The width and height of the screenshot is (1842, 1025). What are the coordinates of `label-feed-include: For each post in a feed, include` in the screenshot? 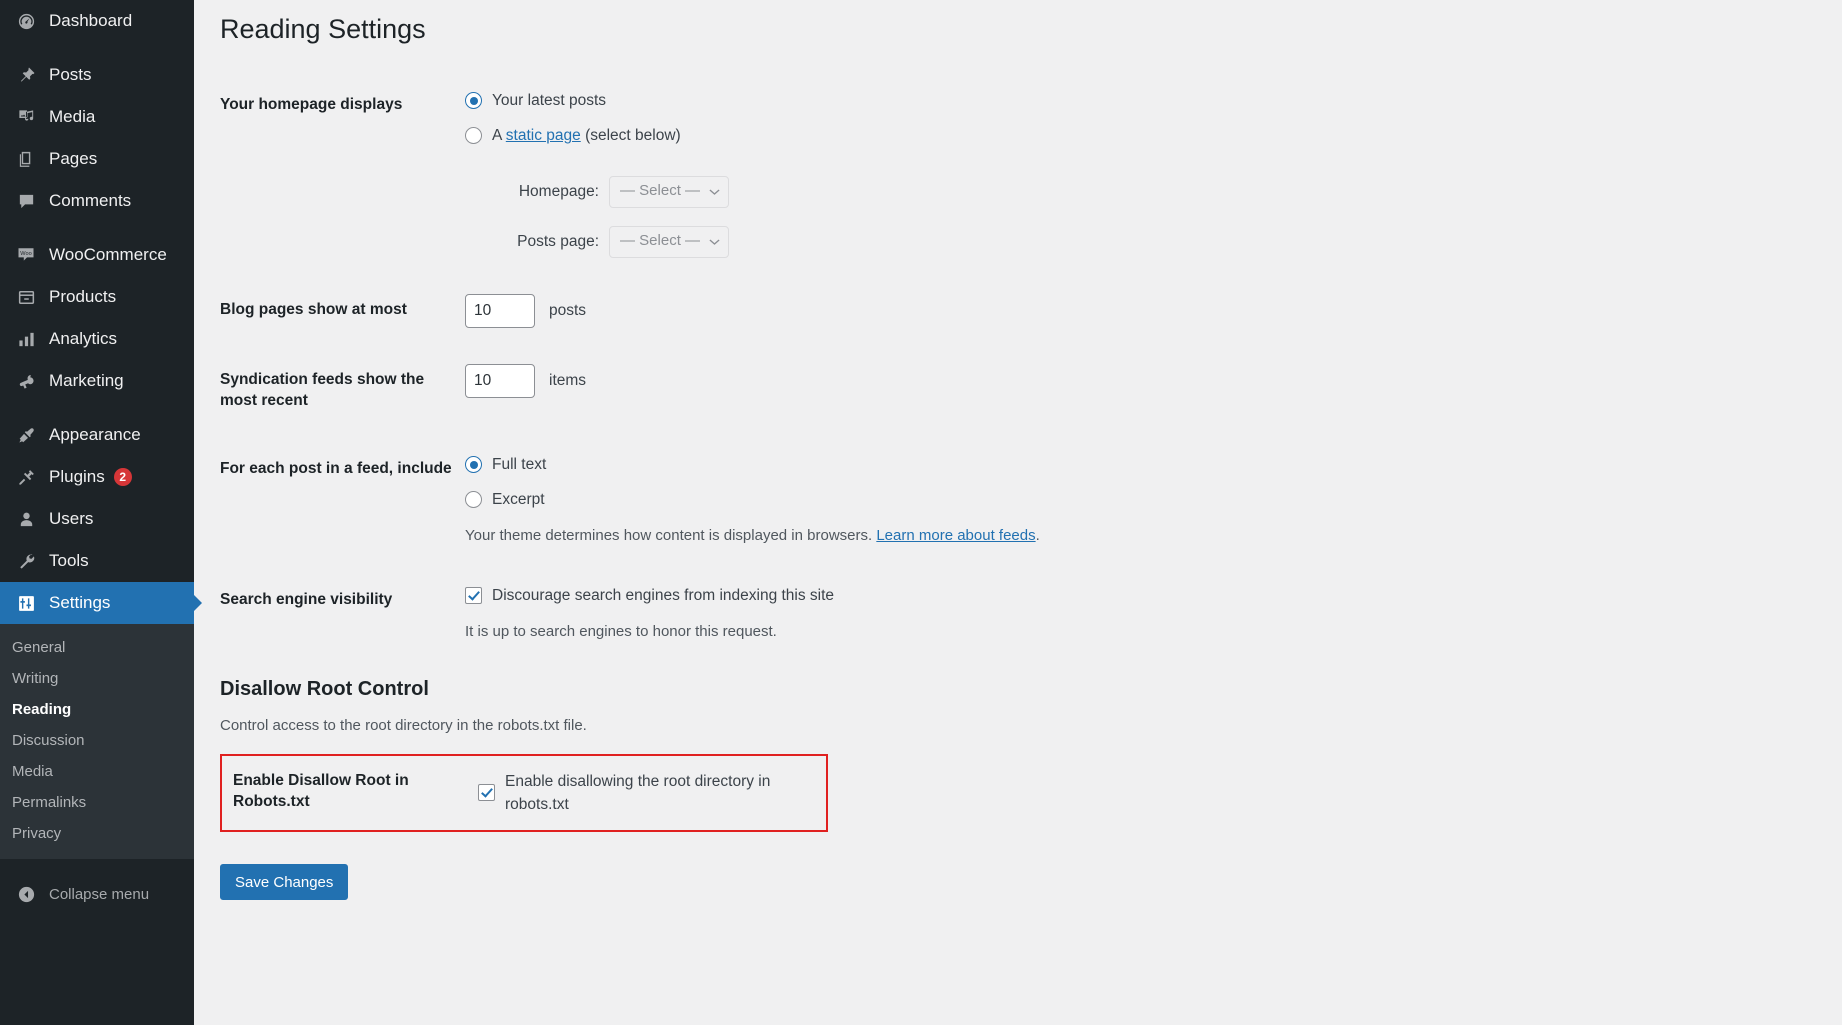 It's located at (336, 468).